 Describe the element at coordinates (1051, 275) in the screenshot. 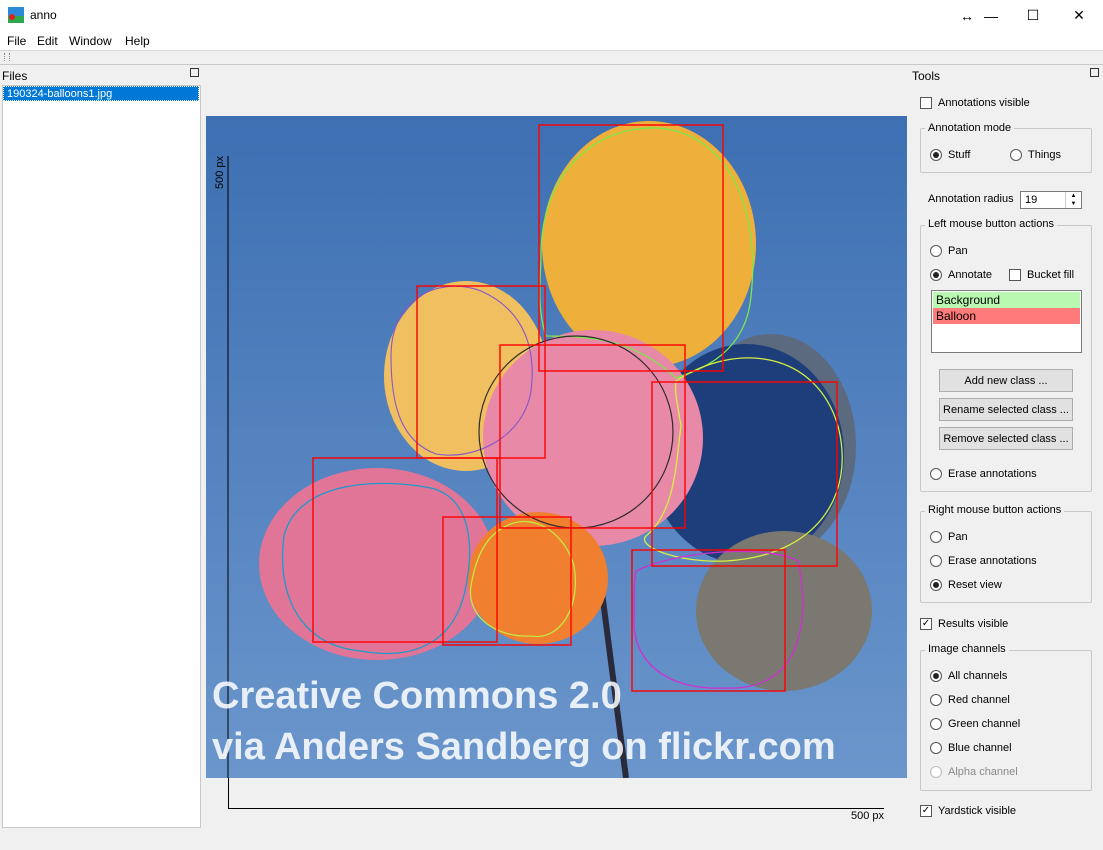

I see `bucket-fill-label: Bucket fill` at that location.